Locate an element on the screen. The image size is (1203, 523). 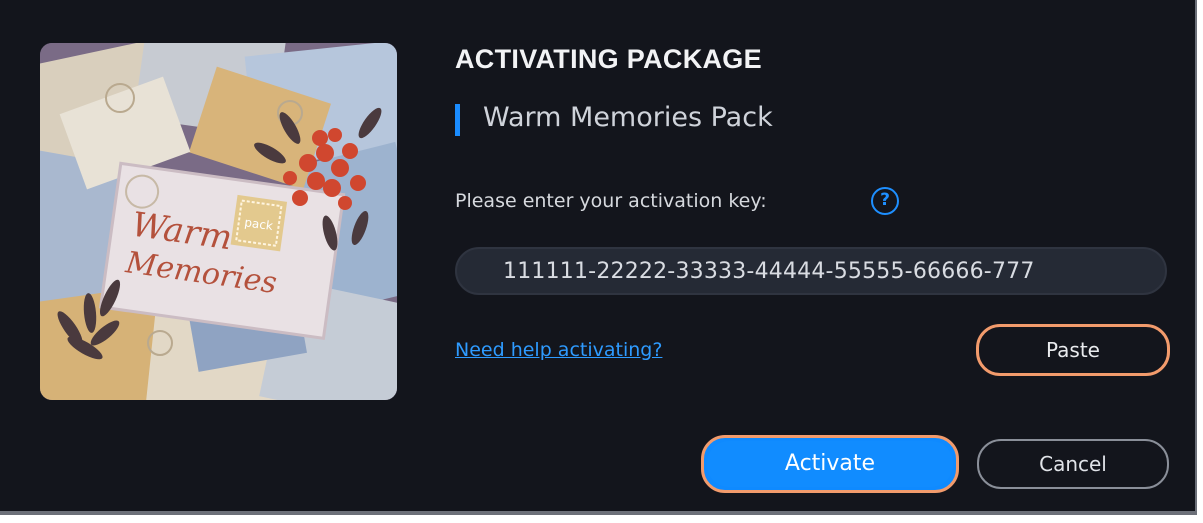
activate-button-label: Activate is located at coordinates (830, 463).